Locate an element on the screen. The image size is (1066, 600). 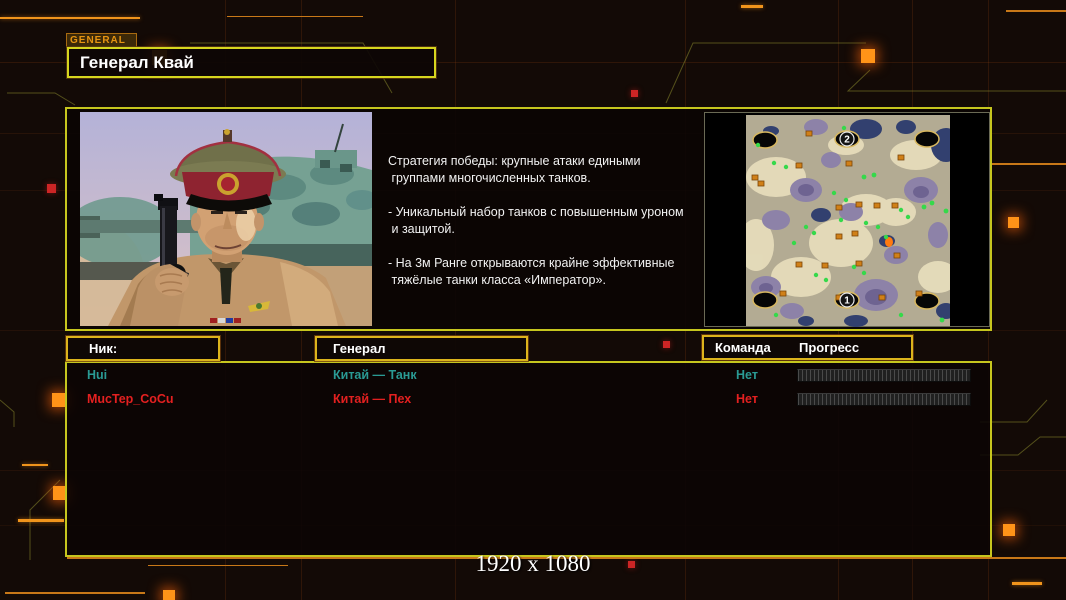
start-marker-2: 2 is located at coordinates (847, 140).